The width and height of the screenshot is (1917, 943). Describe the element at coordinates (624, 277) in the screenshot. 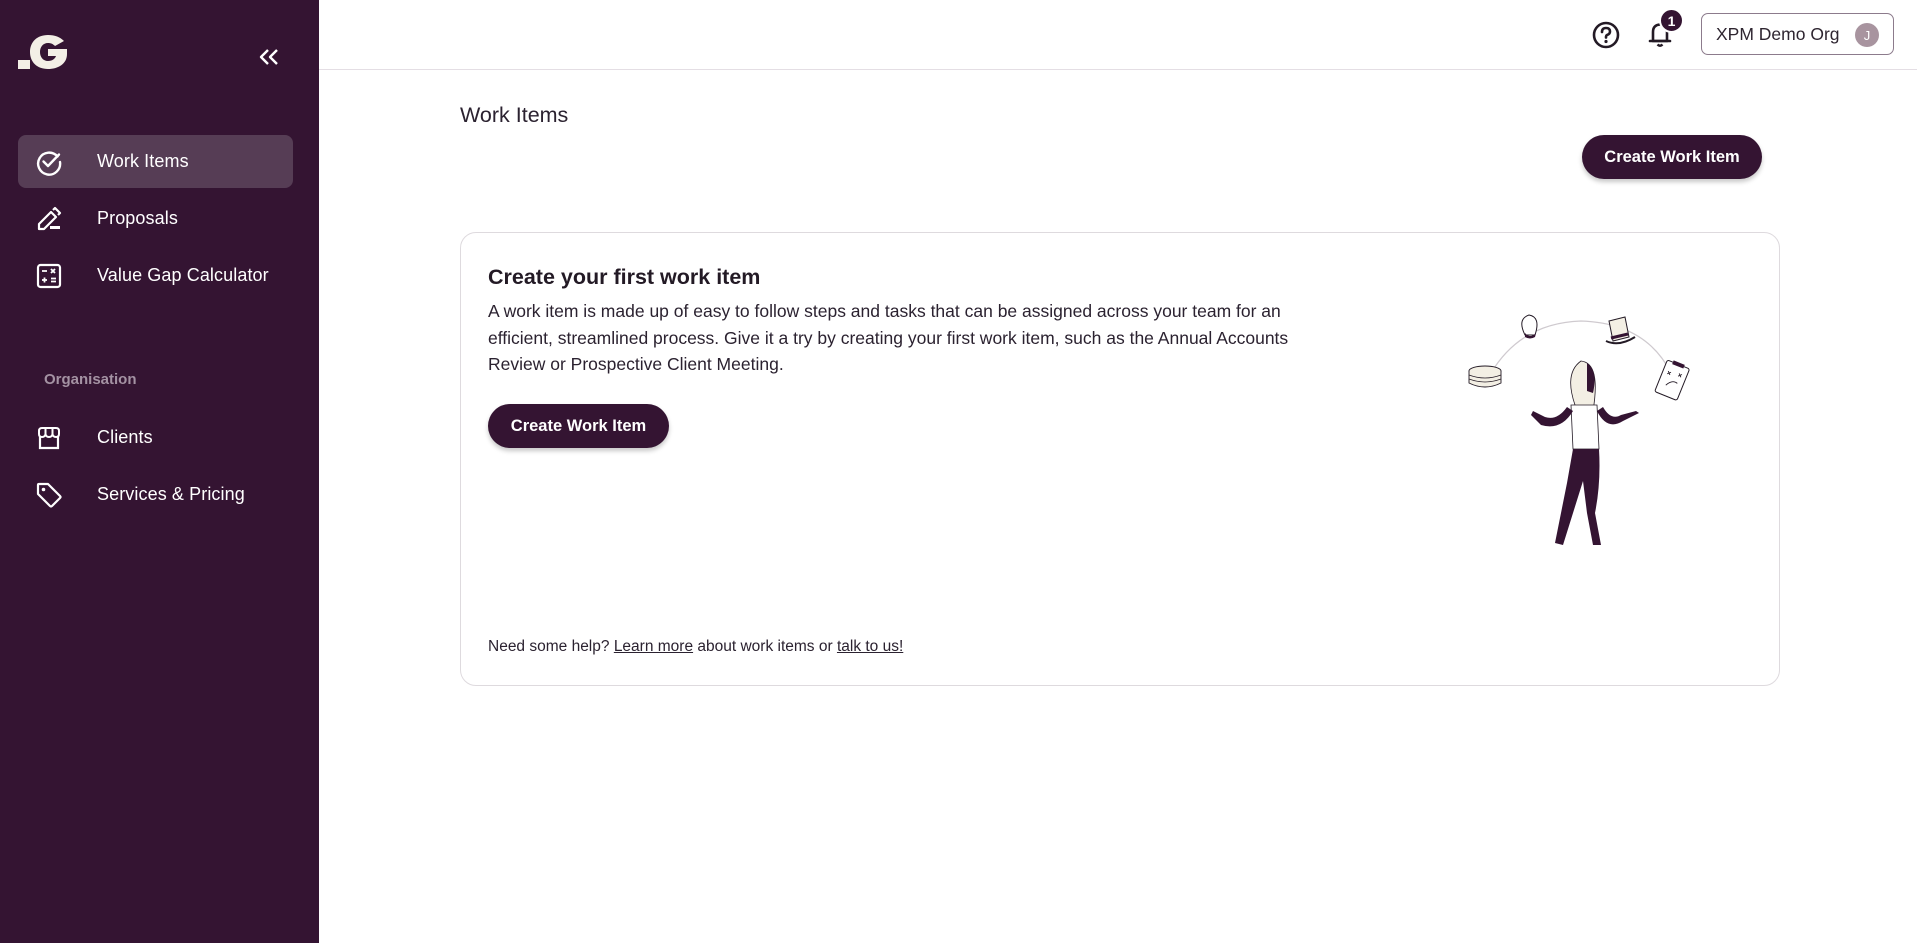

I see `empty-state-title: Create your first work item` at that location.